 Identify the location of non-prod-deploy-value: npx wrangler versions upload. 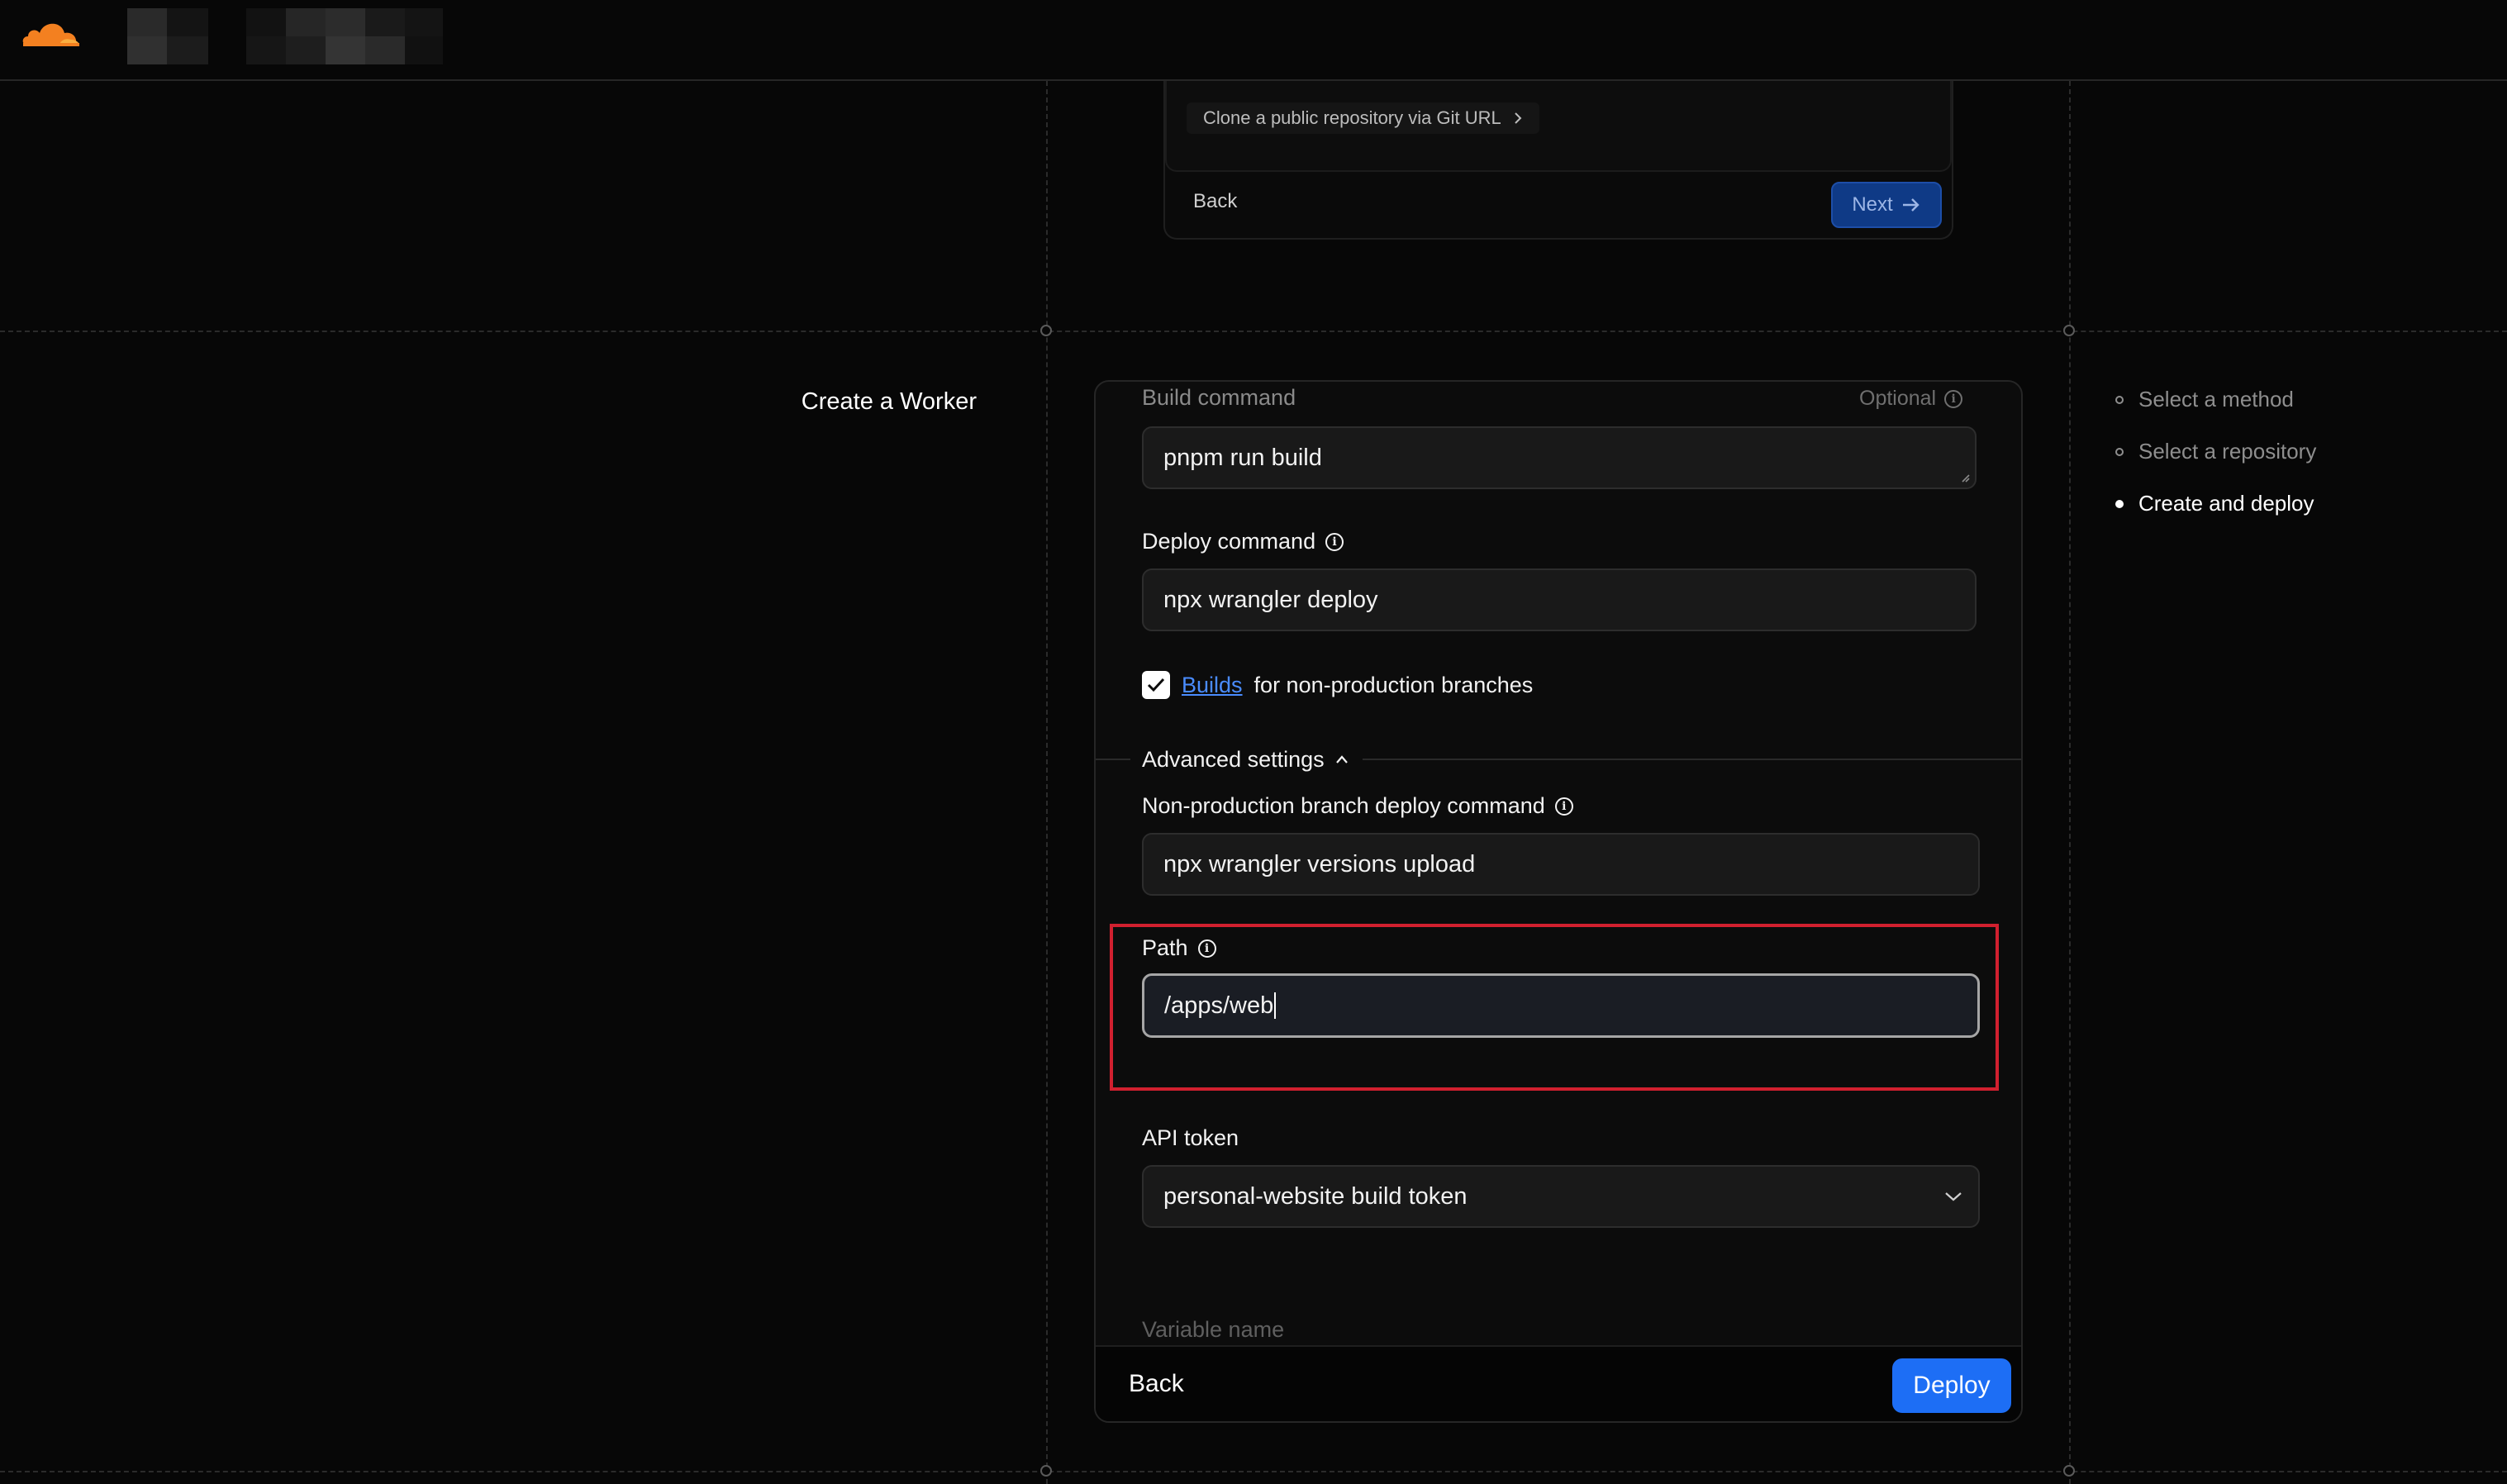
(1319, 864).